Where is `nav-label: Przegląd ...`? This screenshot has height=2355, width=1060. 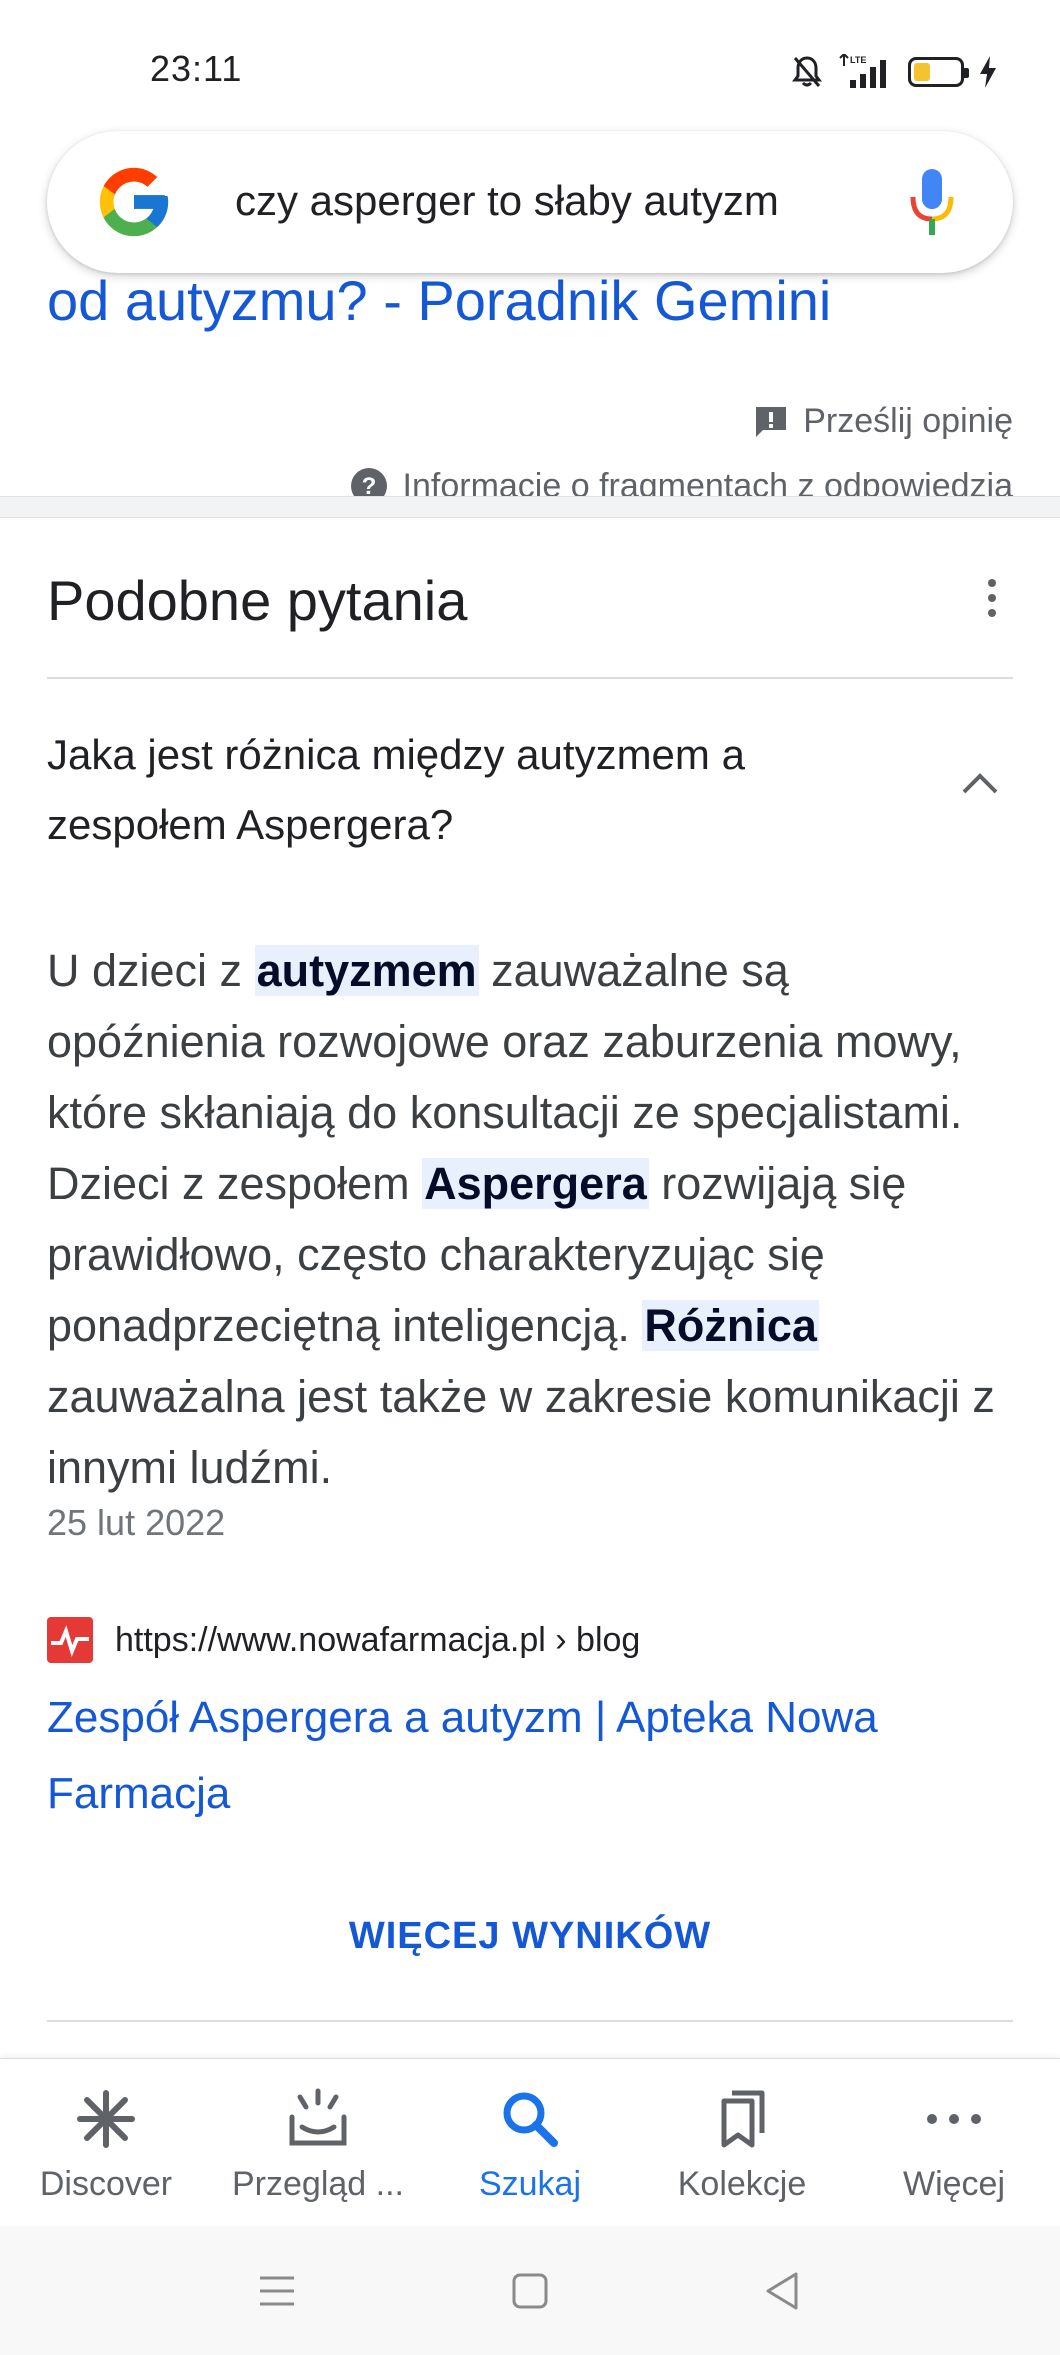 nav-label: Przegląd ... is located at coordinates (318, 2184).